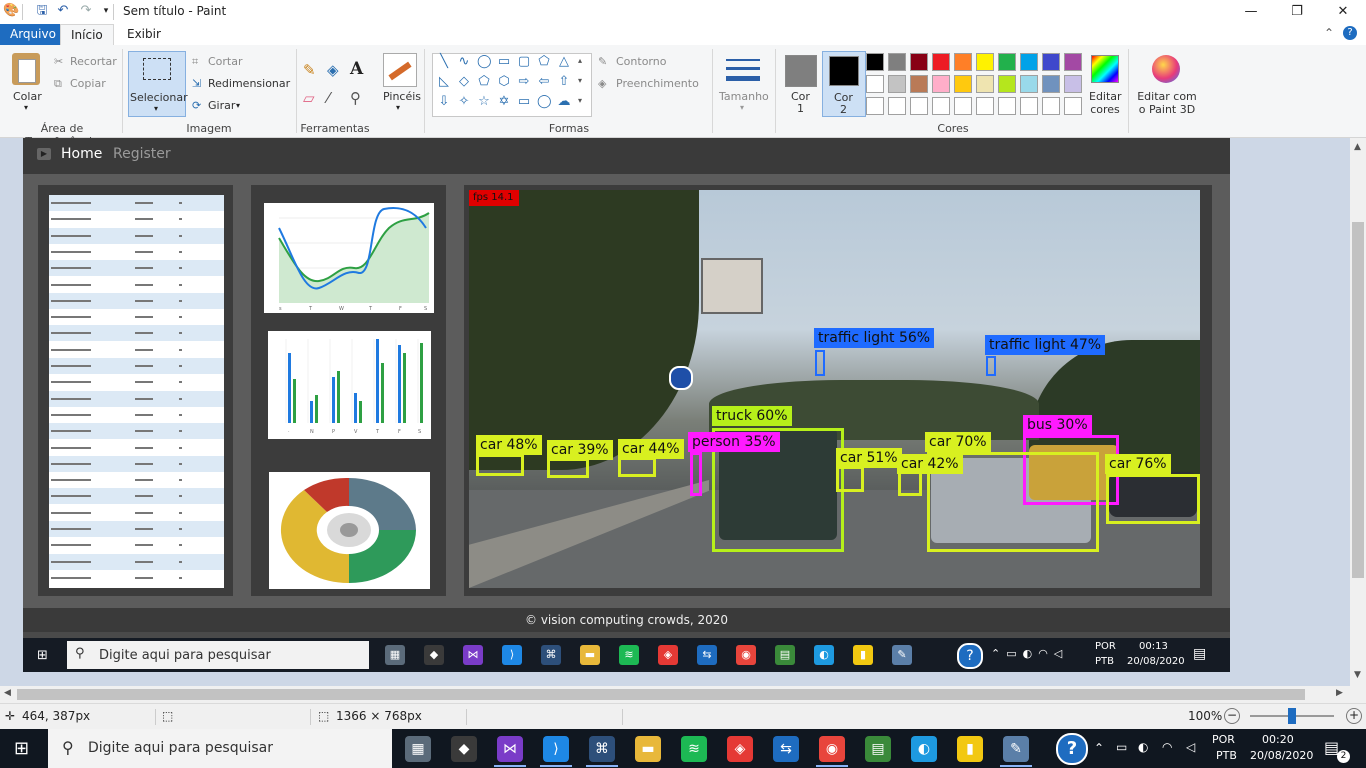 This screenshot has width=1366, height=768. Describe the element at coordinates (580, 80) in the screenshot. I see `shapes-scroll-down-icon: ▾` at that location.